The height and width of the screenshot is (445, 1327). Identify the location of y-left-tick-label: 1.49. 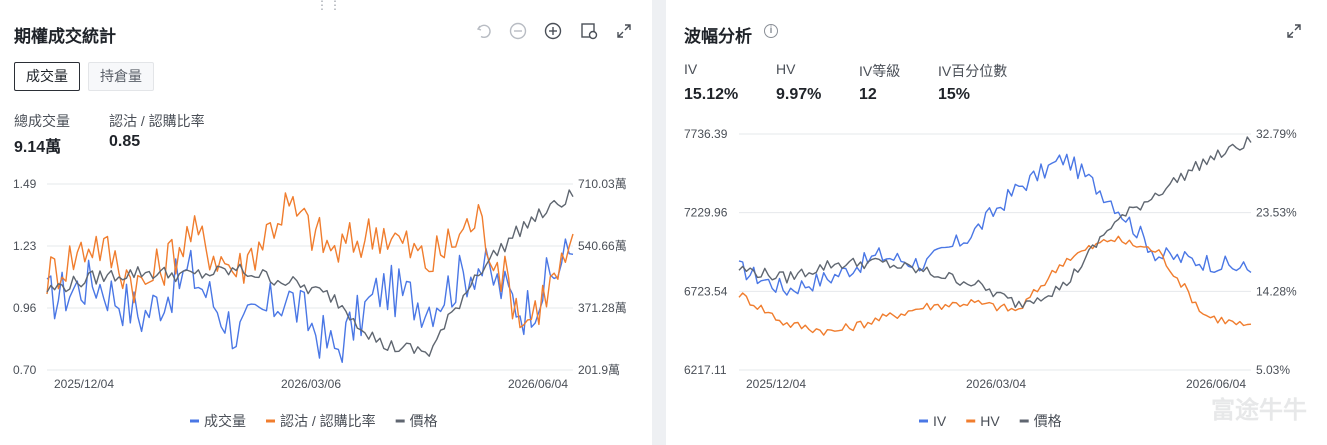
(25, 184).